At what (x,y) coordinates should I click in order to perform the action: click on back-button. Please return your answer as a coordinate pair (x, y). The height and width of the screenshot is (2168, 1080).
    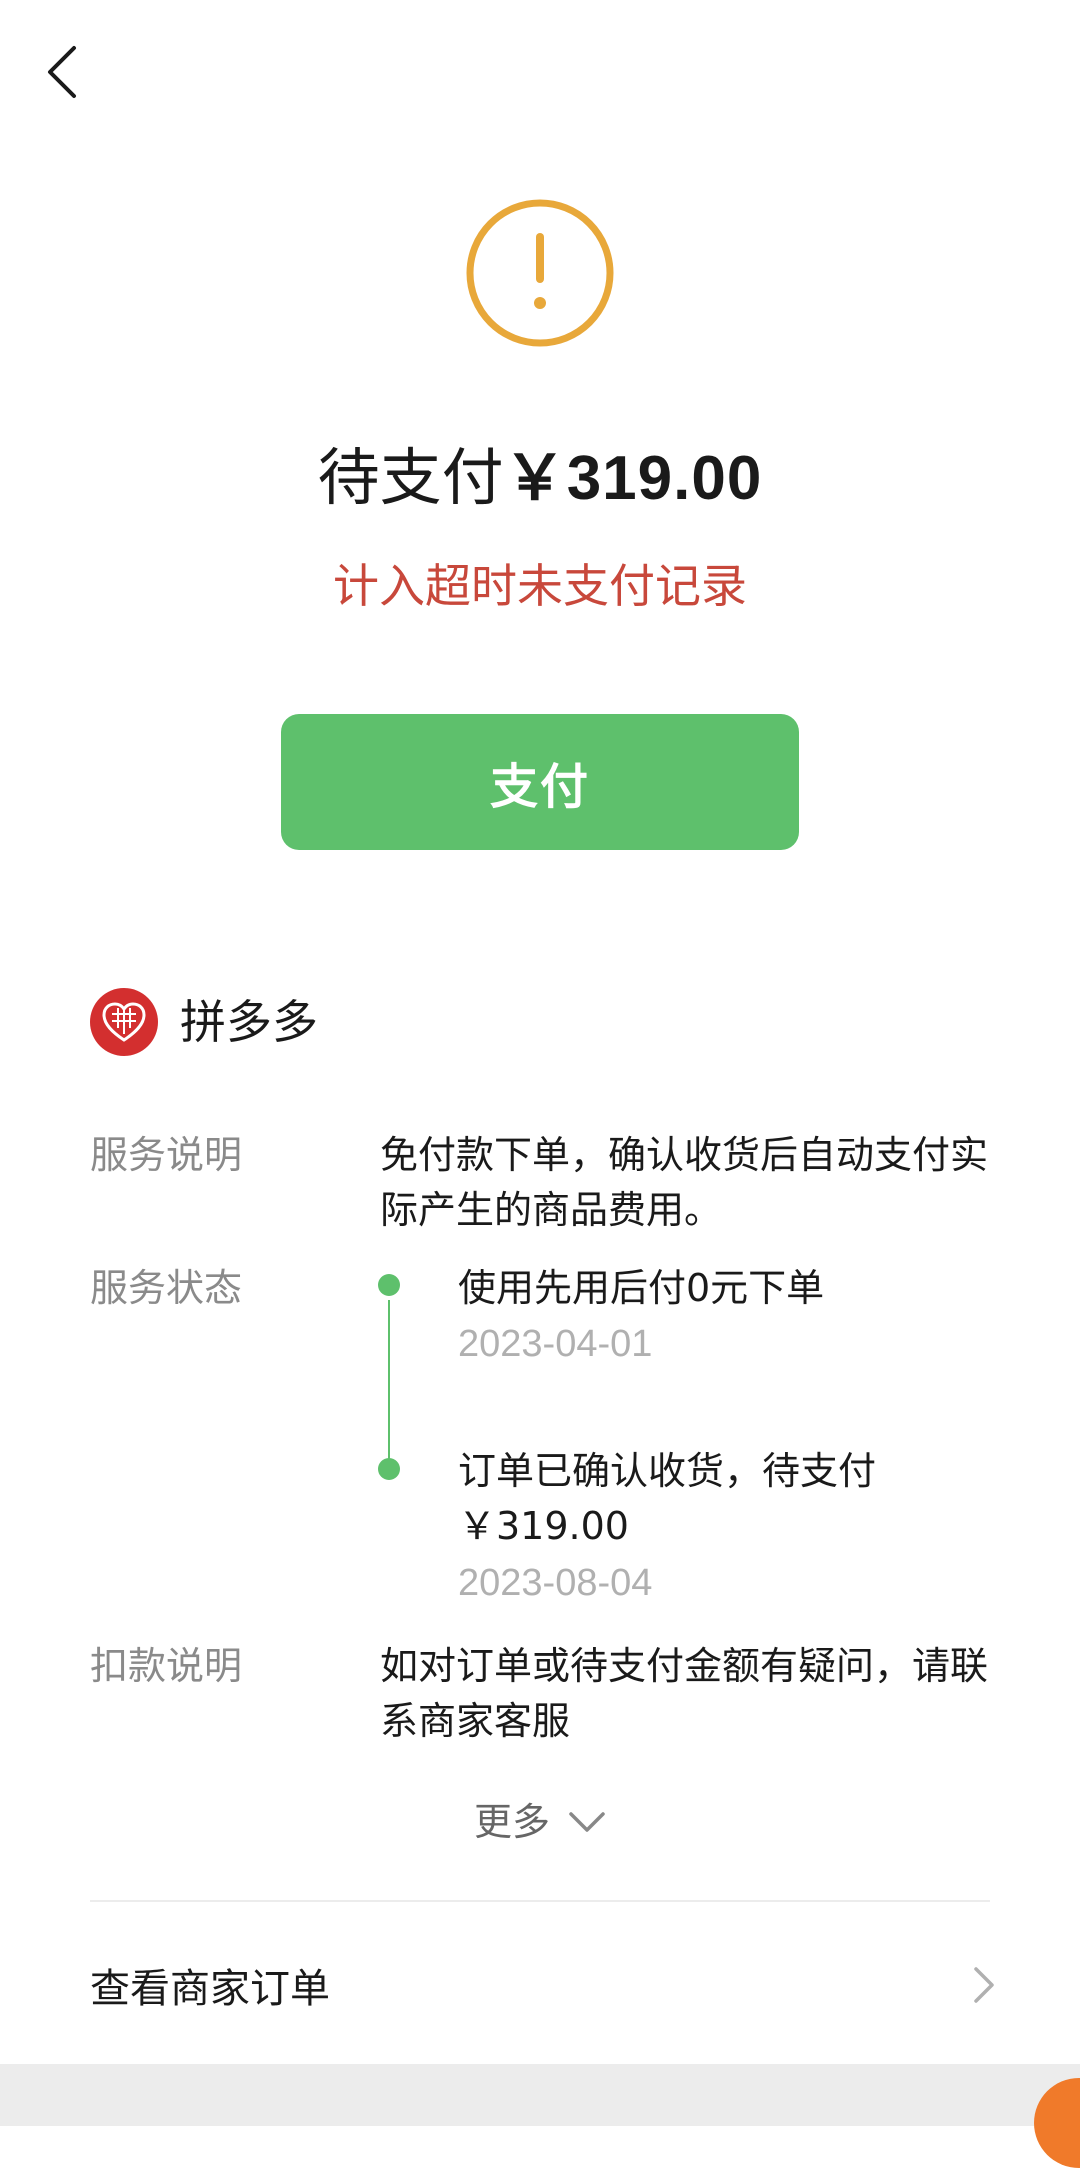
    Looking at the image, I should click on (62, 72).